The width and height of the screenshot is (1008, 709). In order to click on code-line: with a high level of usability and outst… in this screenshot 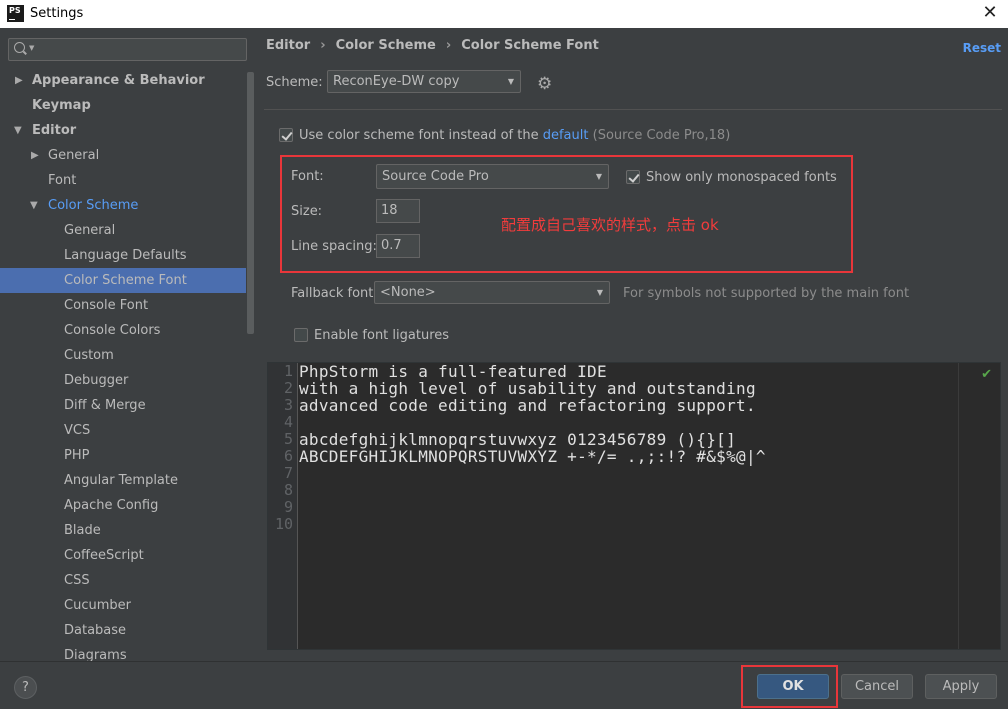, I will do `click(527, 388)`.